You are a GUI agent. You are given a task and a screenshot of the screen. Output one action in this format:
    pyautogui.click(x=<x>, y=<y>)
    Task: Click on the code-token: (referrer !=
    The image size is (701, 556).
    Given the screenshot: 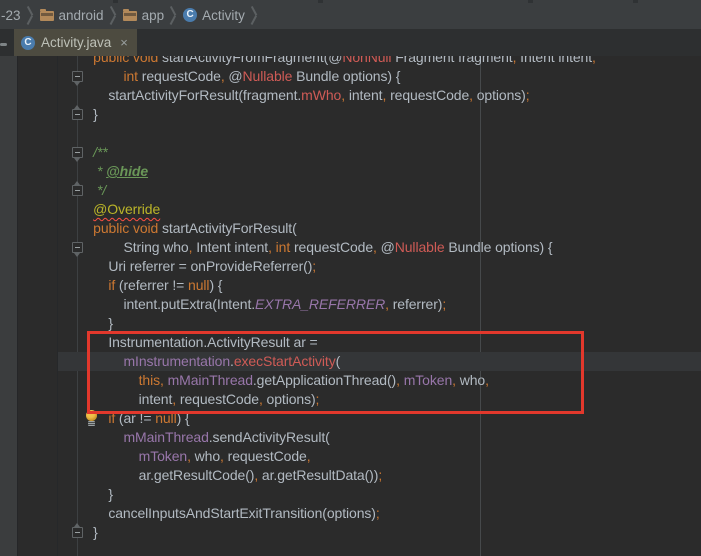 What is the action you would take?
    pyautogui.click(x=152, y=285)
    